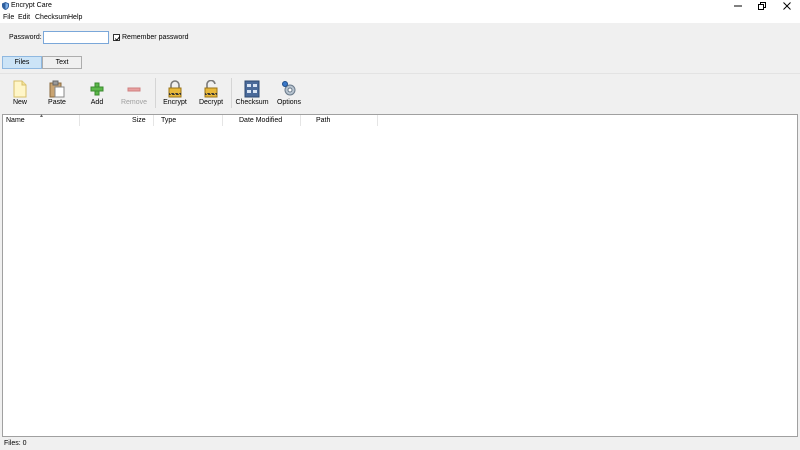 This screenshot has height=450, width=800. What do you see at coordinates (134, 94) in the screenshot?
I see `remove-button: Remove` at bounding box center [134, 94].